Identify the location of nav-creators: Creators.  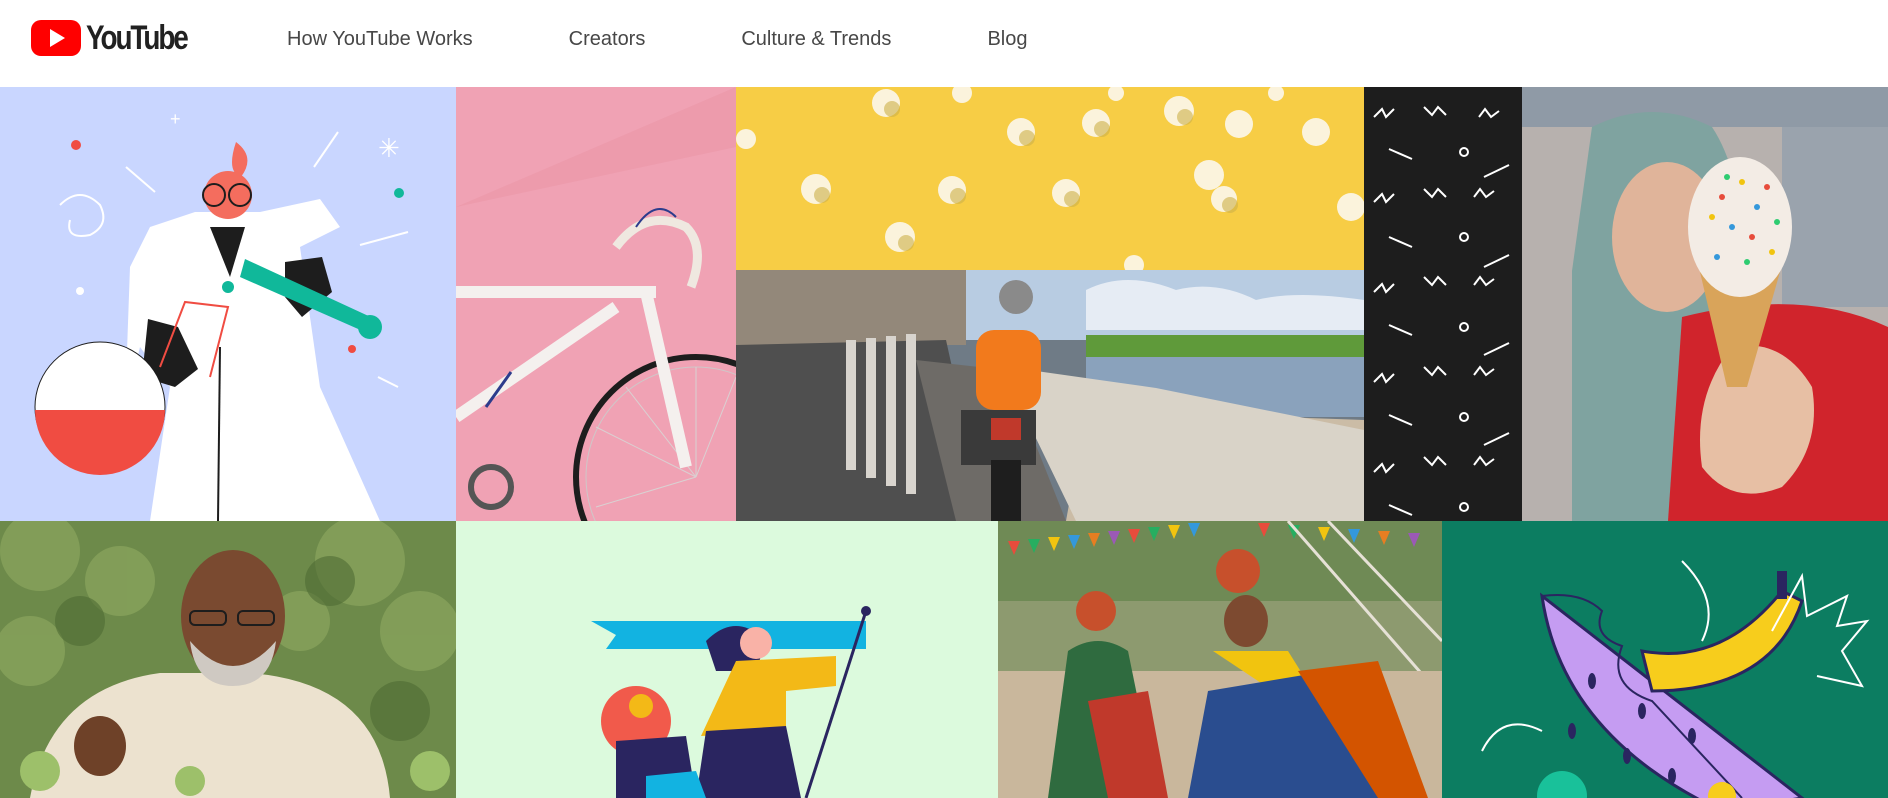
(607, 39).